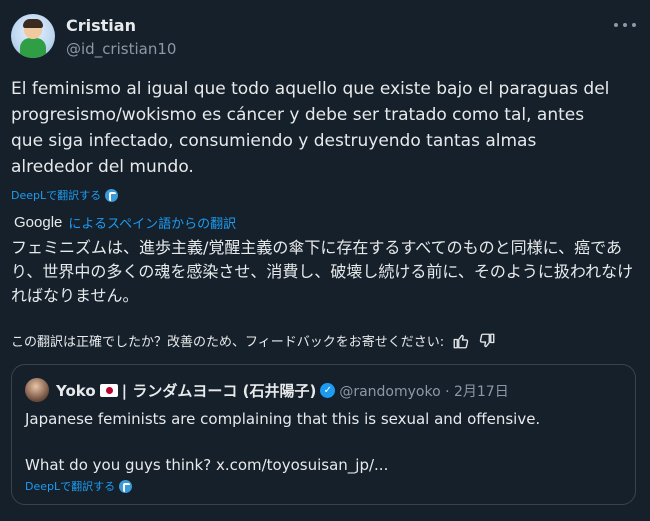 Image resolution: width=650 pixels, height=521 pixels. I want to click on quoted-author-name: Yoko, so click(76, 391).